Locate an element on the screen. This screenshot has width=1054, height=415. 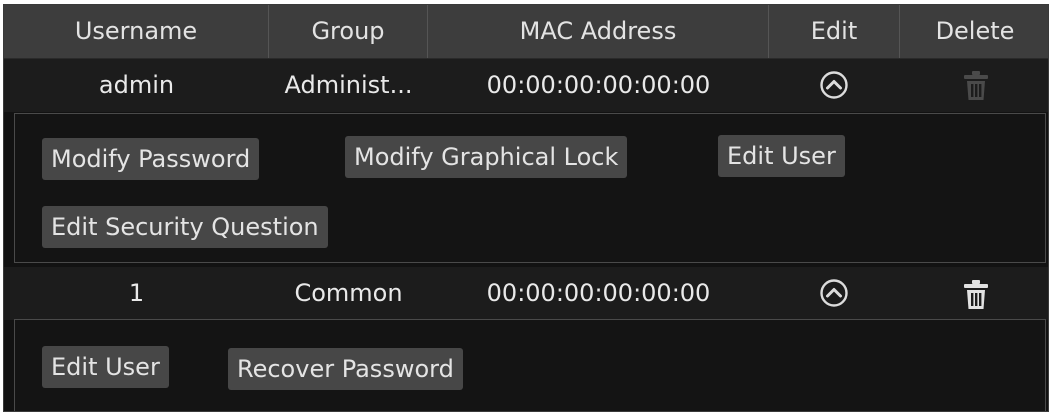
column-header-group: Group is located at coordinates (348, 31).